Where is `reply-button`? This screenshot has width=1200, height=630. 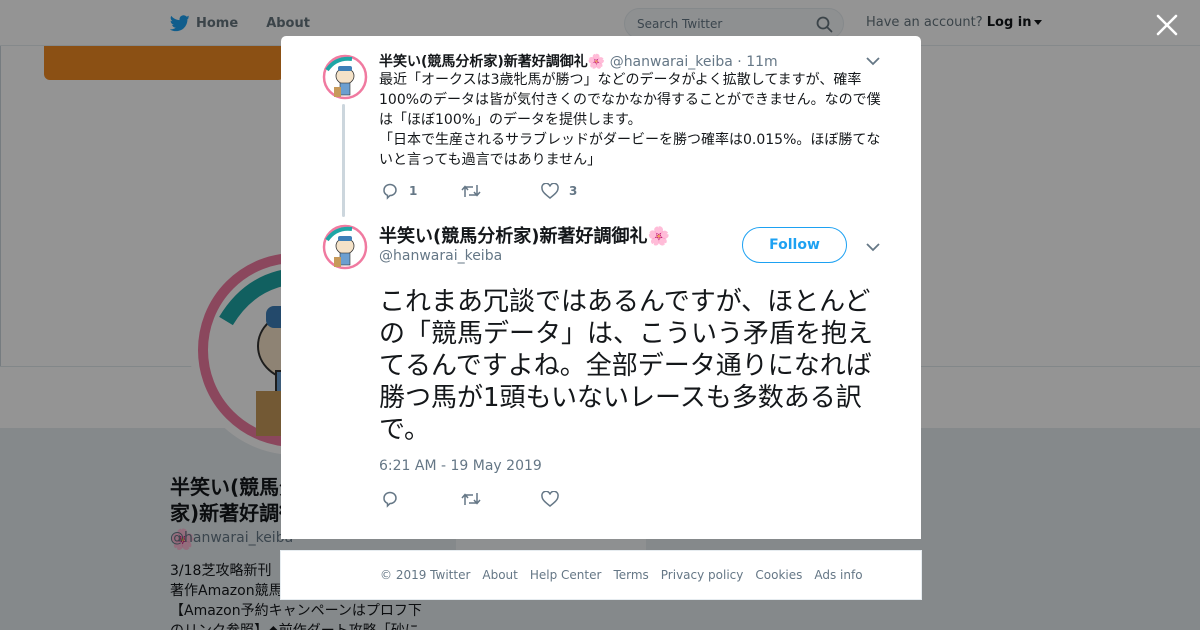 reply-button is located at coordinates (421, 499).